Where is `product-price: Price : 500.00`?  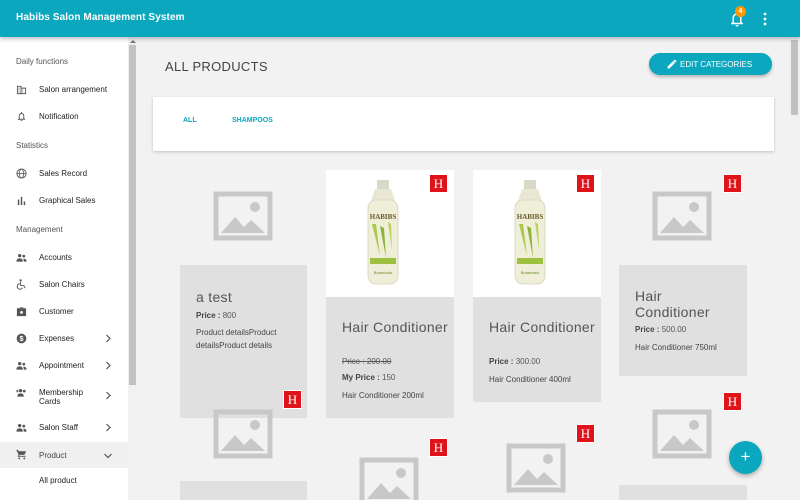
product-price: Price : 500.00 is located at coordinates (660, 329).